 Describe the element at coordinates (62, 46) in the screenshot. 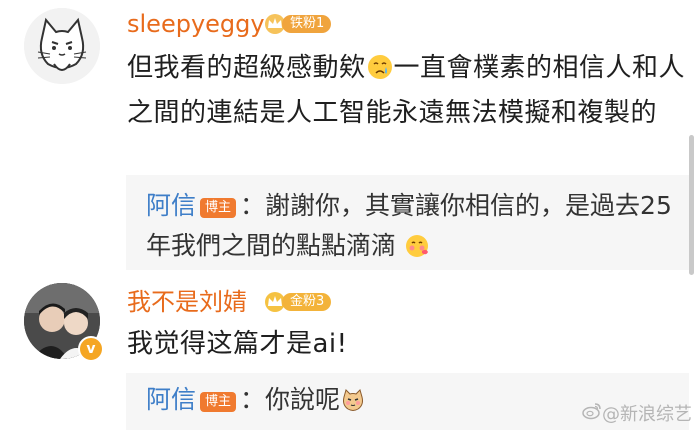

I see `cat-avatar-icon` at that location.